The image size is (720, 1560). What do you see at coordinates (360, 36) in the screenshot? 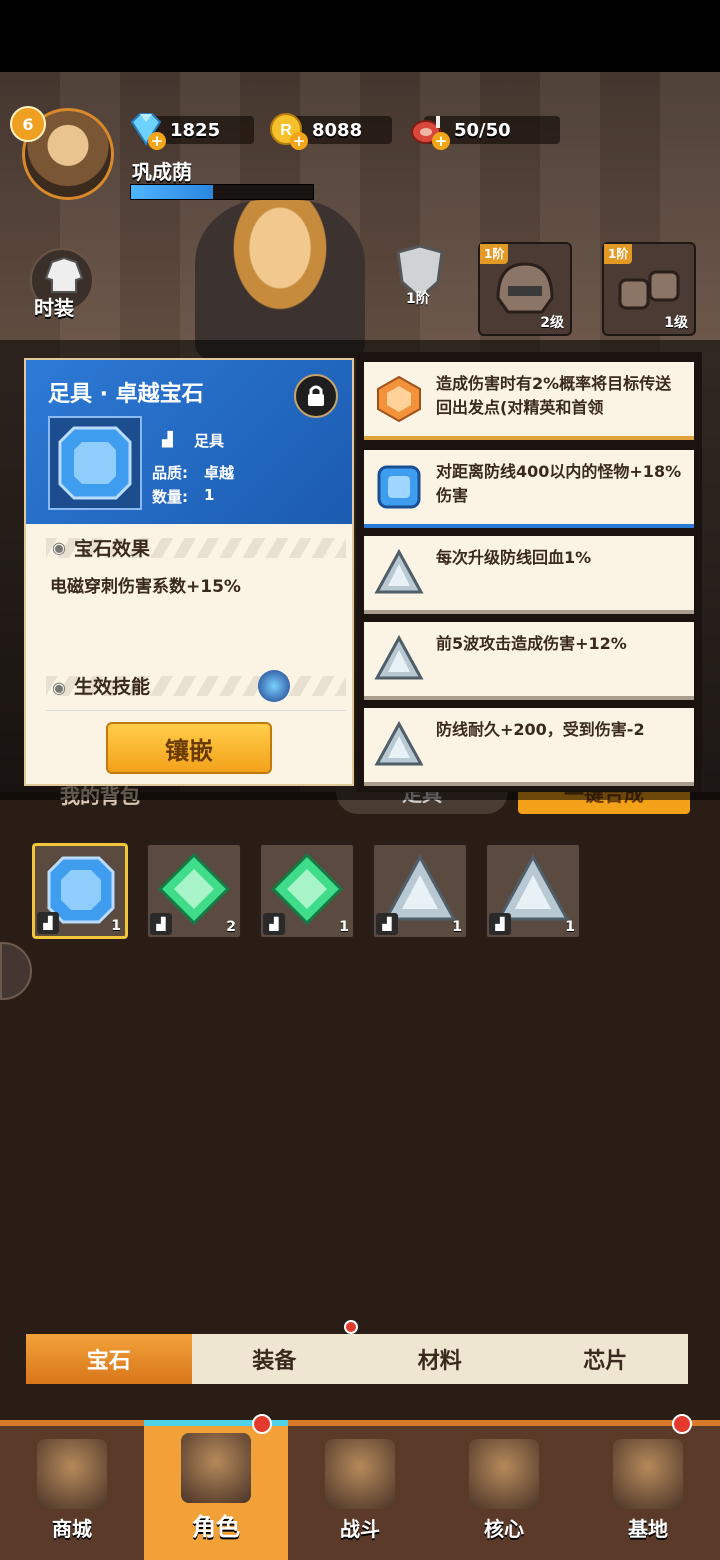
I see `status-bar` at bounding box center [360, 36].